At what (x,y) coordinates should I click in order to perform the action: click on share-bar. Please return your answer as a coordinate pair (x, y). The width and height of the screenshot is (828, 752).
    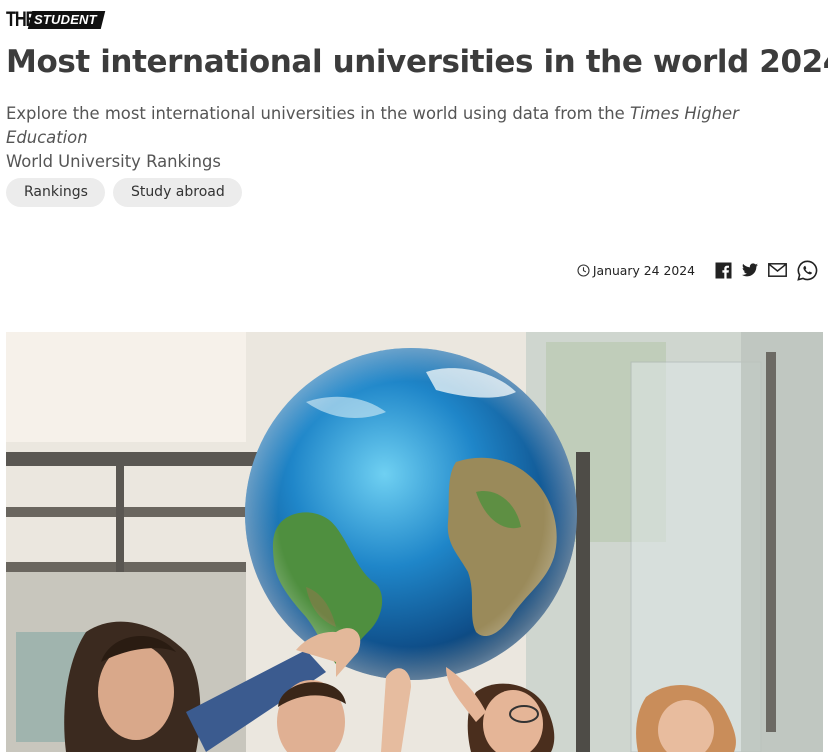
    Looking at the image, I should click on (766, 270).